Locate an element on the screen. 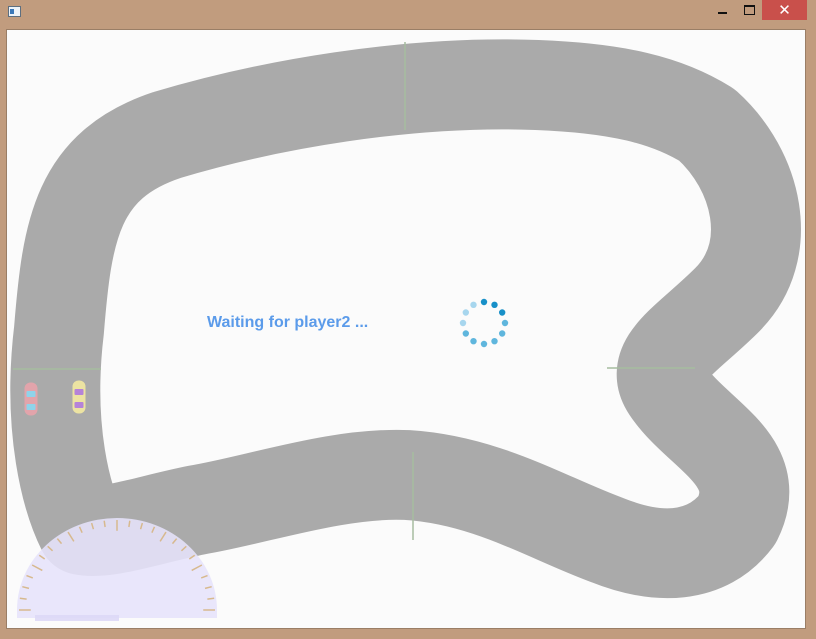 Image resolution: width=816 pixels, height=639 pixels. close-button: ✕ is located at coordinates (784, 10).